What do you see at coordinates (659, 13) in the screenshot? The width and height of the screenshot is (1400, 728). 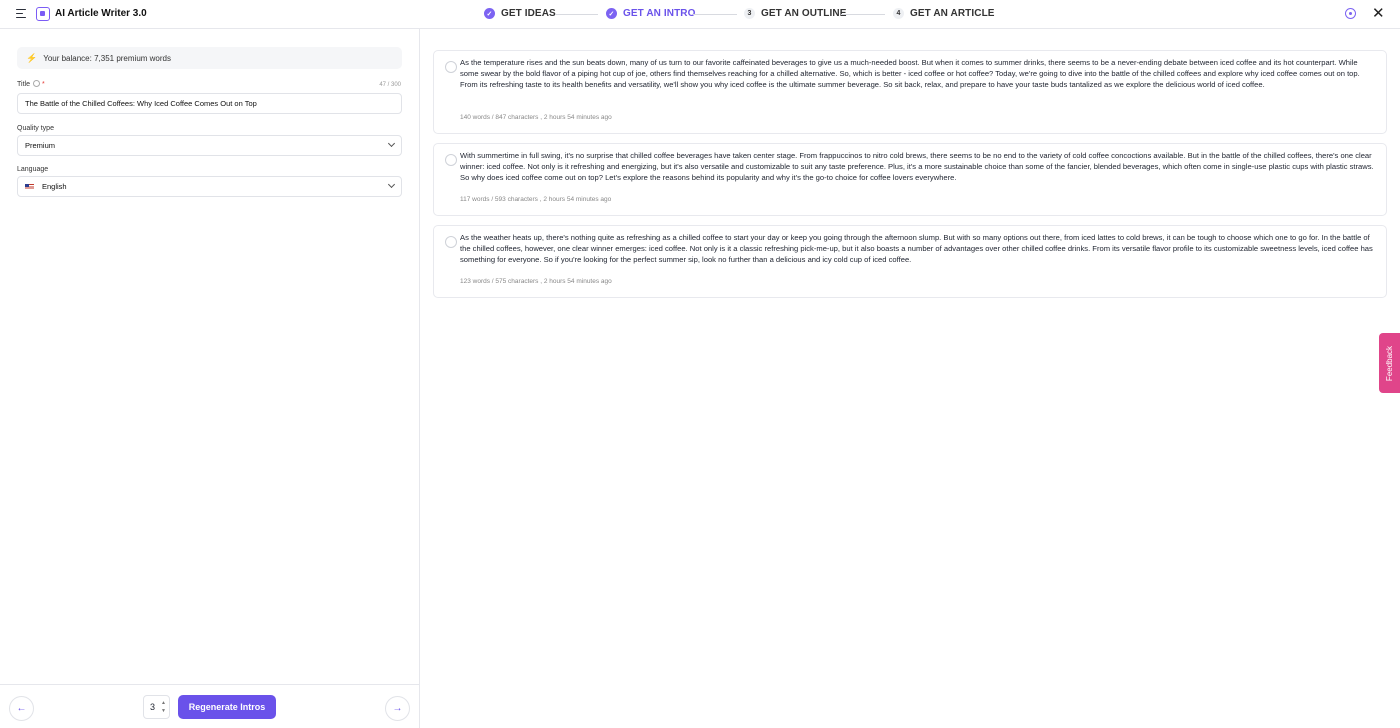 I see `step-label: GET AN INTRO` at bounding box center [659, 13].